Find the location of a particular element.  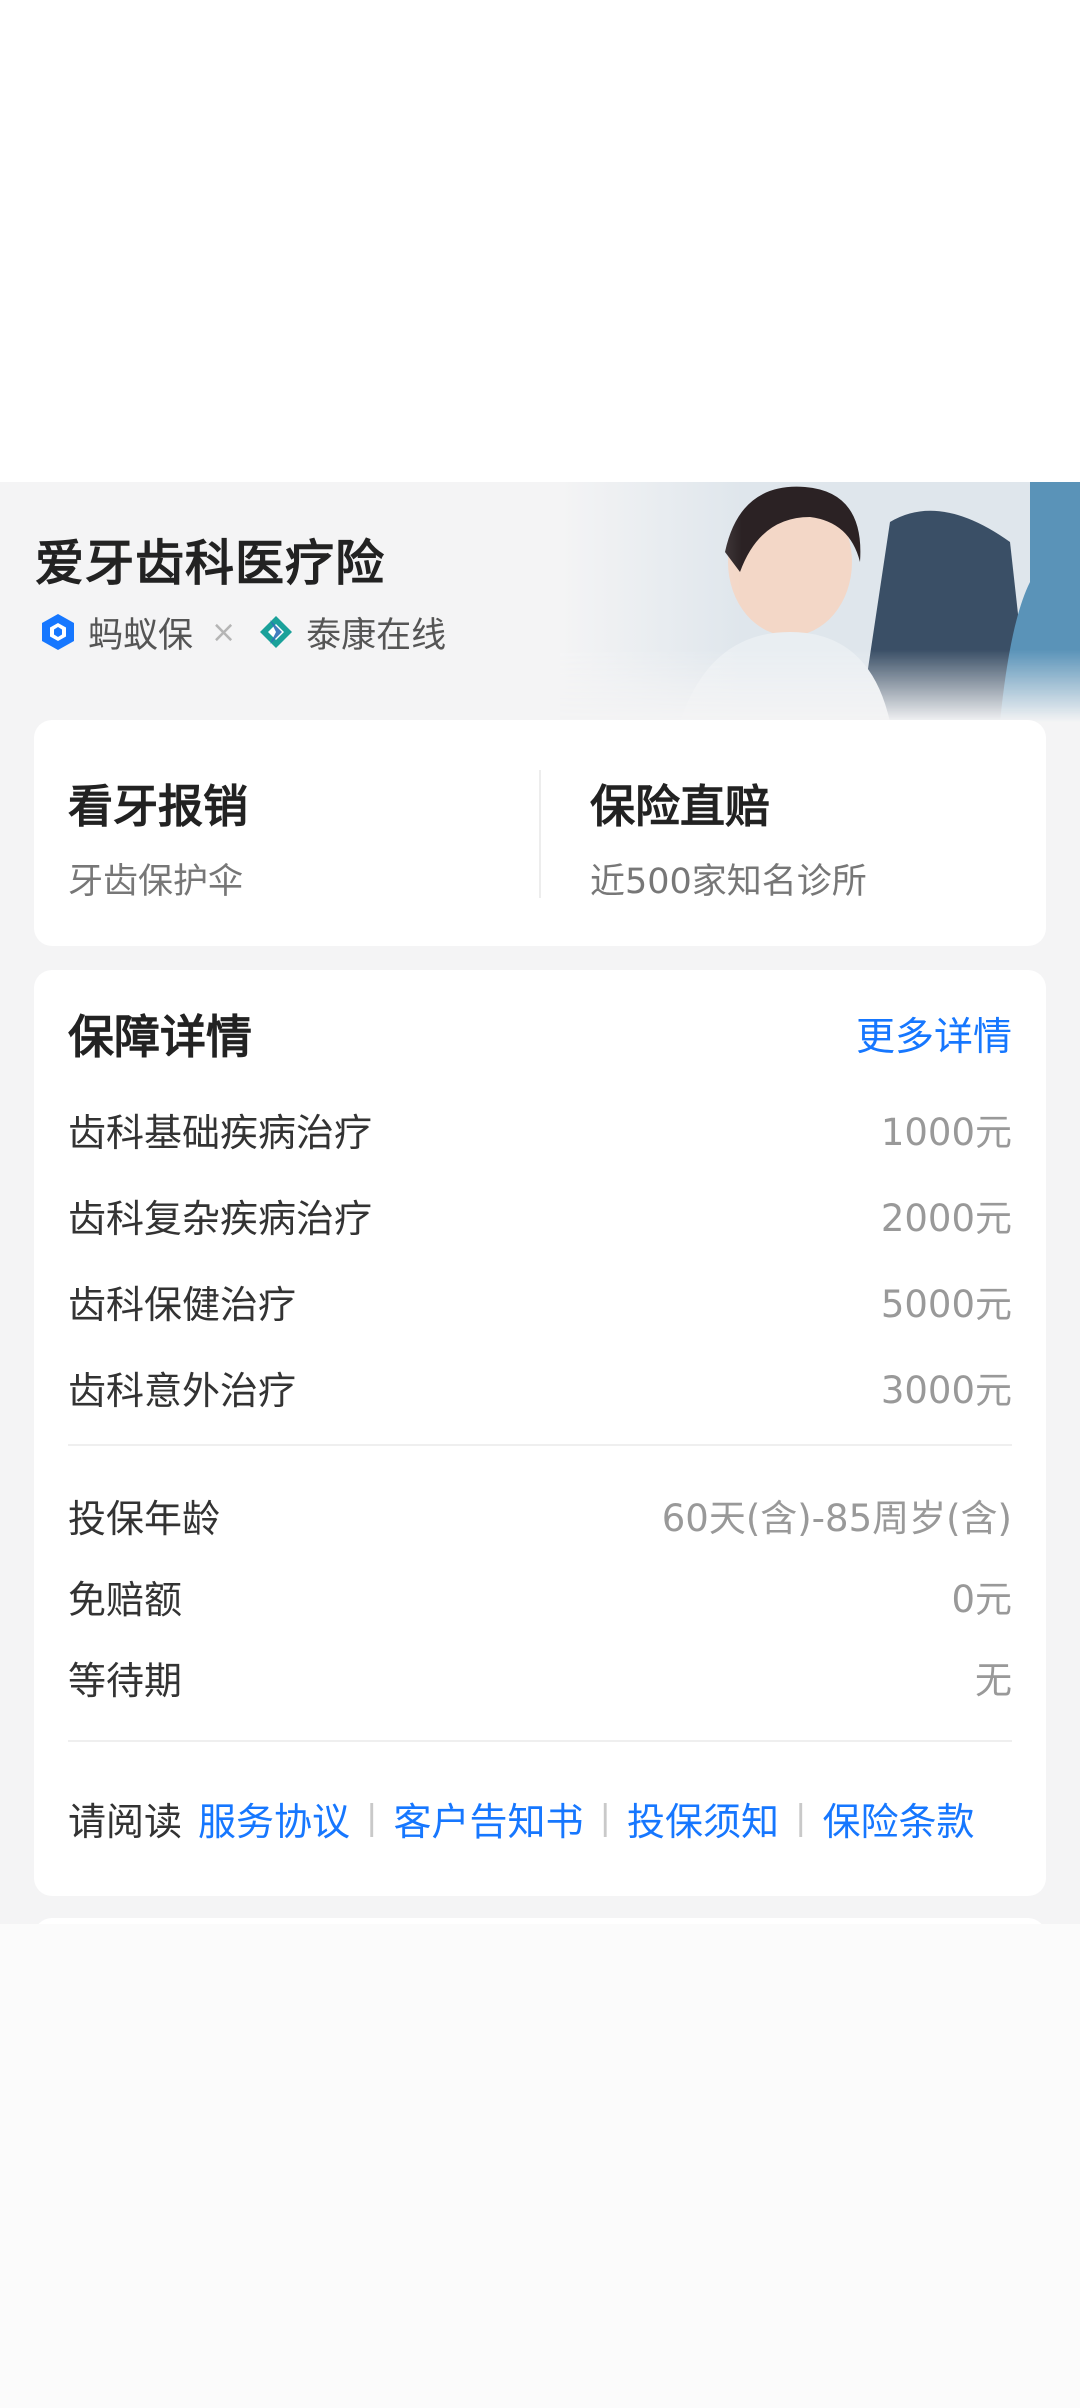

read-prefix: 请阅读 is located at coordinates (125, 1821).